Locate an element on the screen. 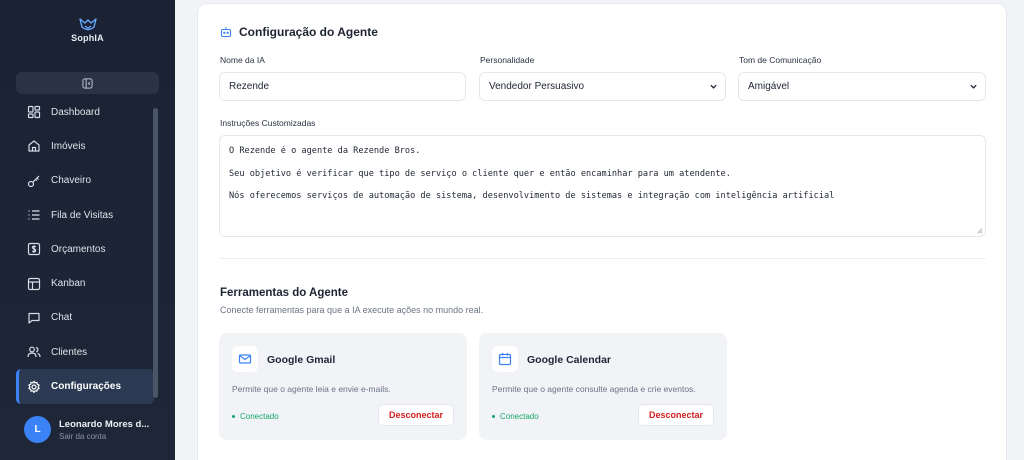  logout-link: Sair da conta is located at coordinates (104, 436).